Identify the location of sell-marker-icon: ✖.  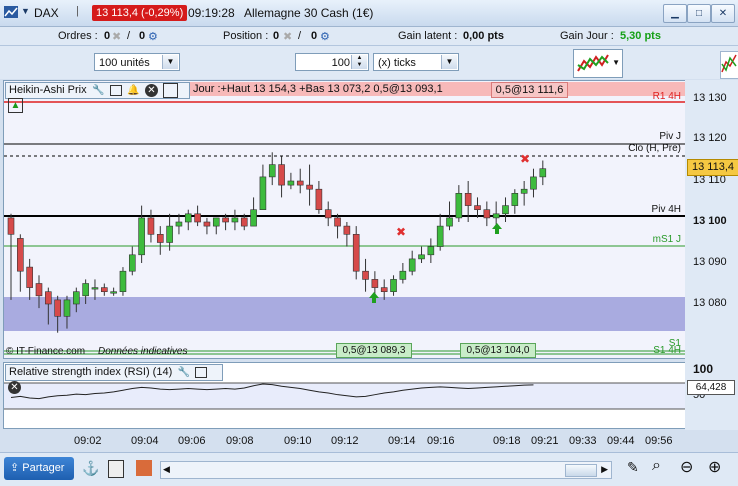
(525, 159).